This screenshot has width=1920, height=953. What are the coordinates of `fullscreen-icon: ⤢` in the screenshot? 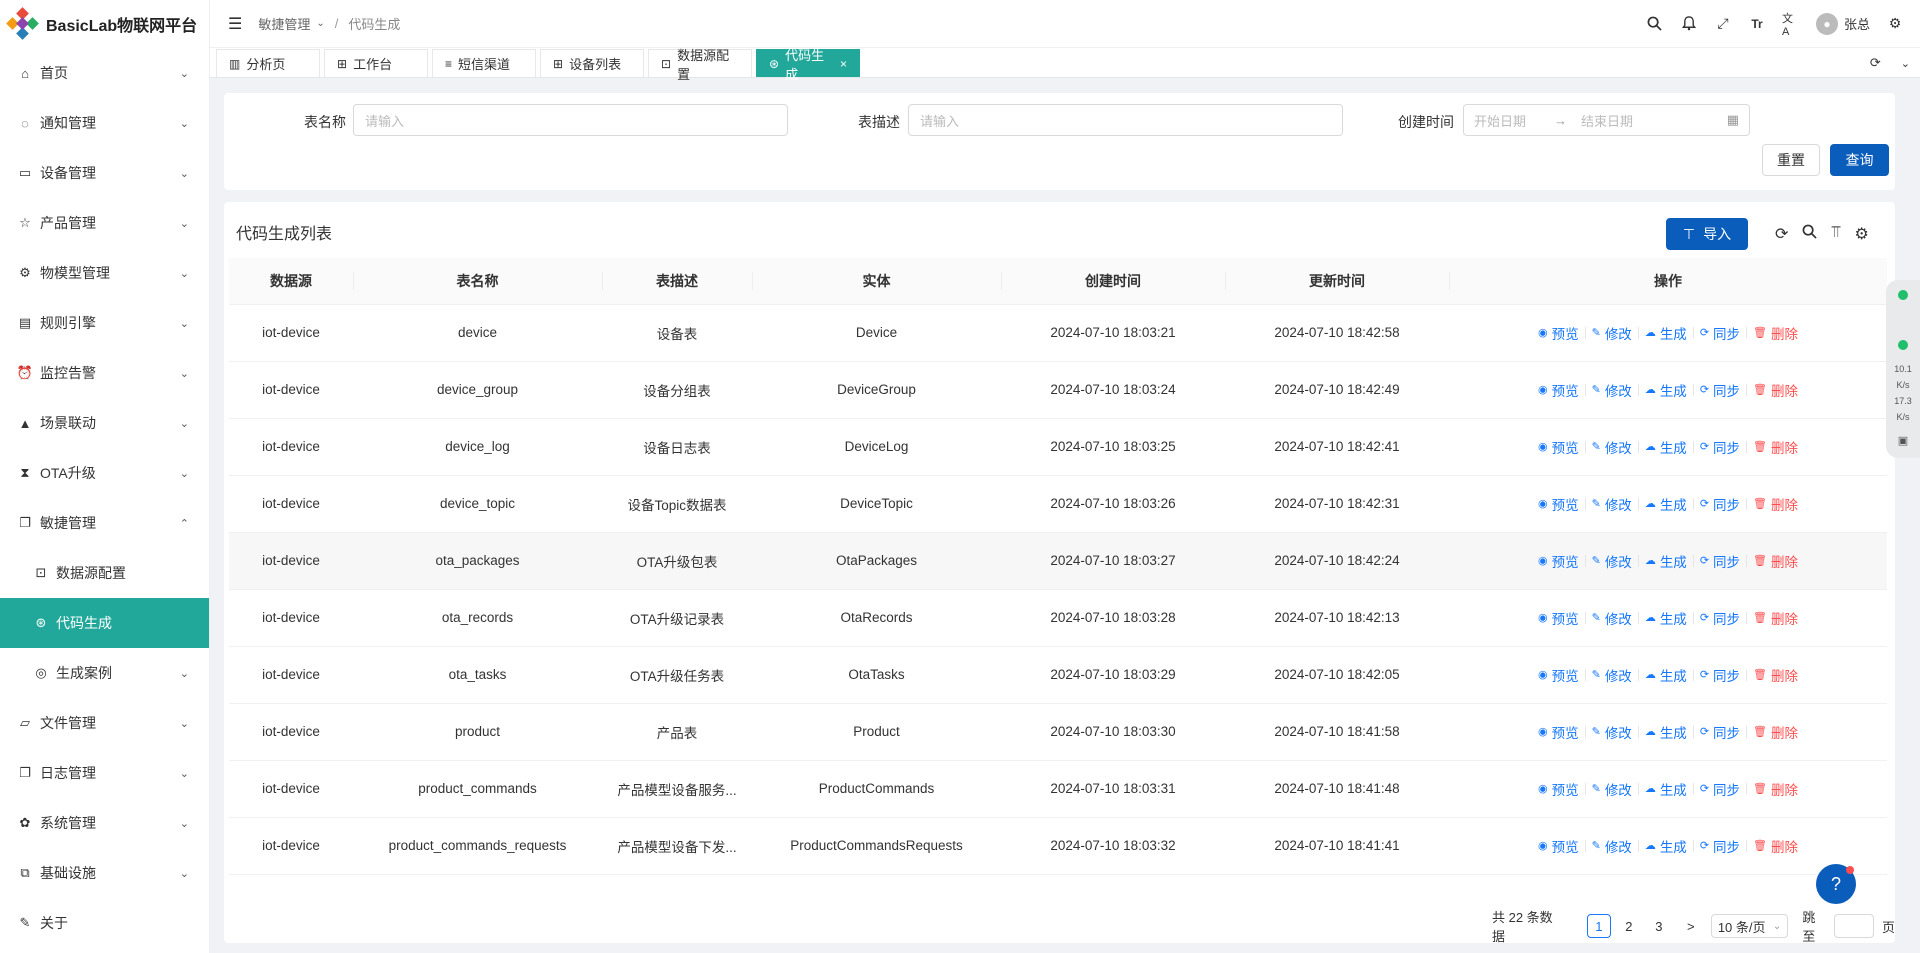 It's located at (1723, 24).